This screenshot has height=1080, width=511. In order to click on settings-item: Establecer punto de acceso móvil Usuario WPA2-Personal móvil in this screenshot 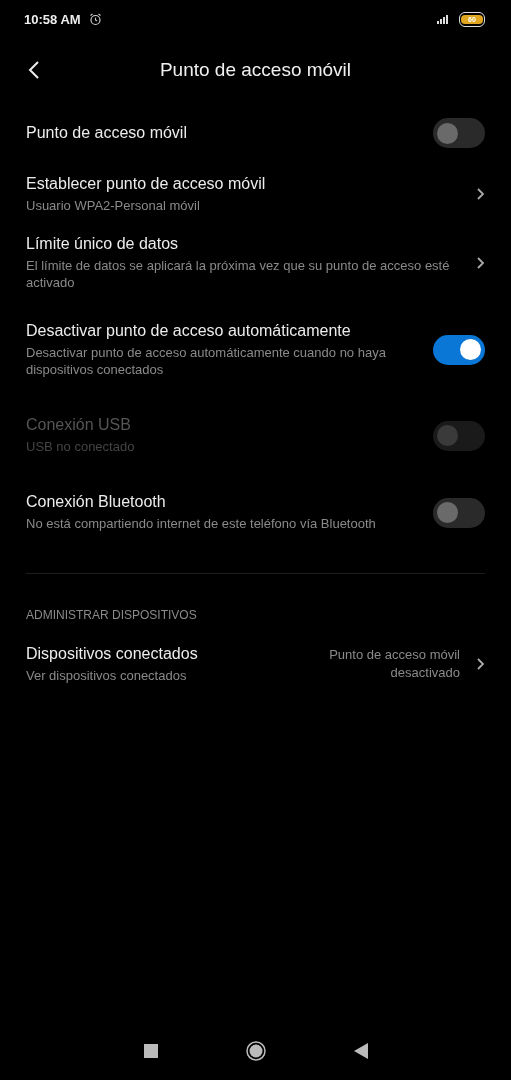, I will do `click(255, 194)`.